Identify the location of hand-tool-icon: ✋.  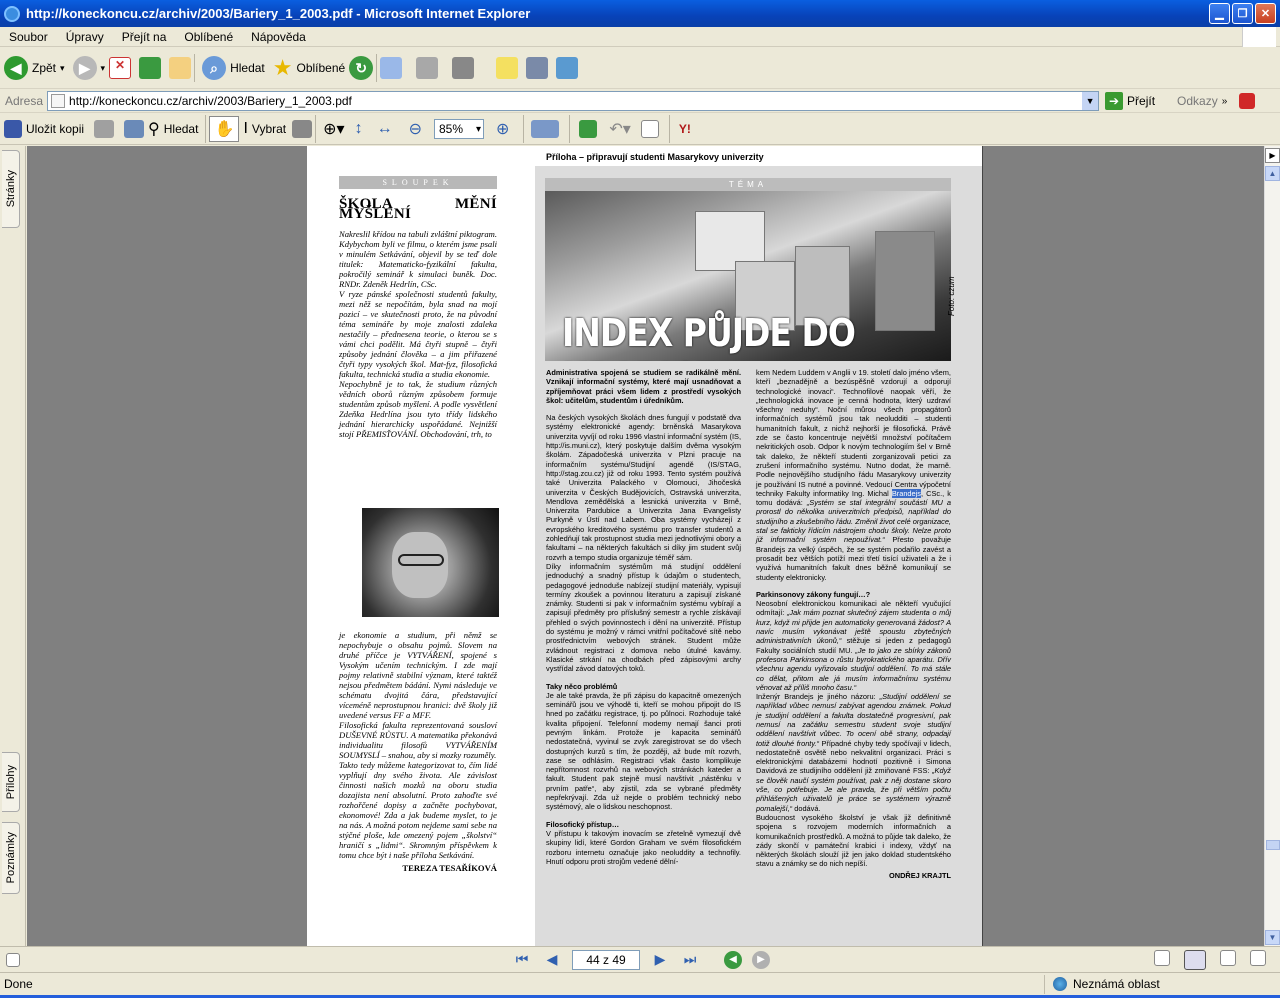
(224, 129).